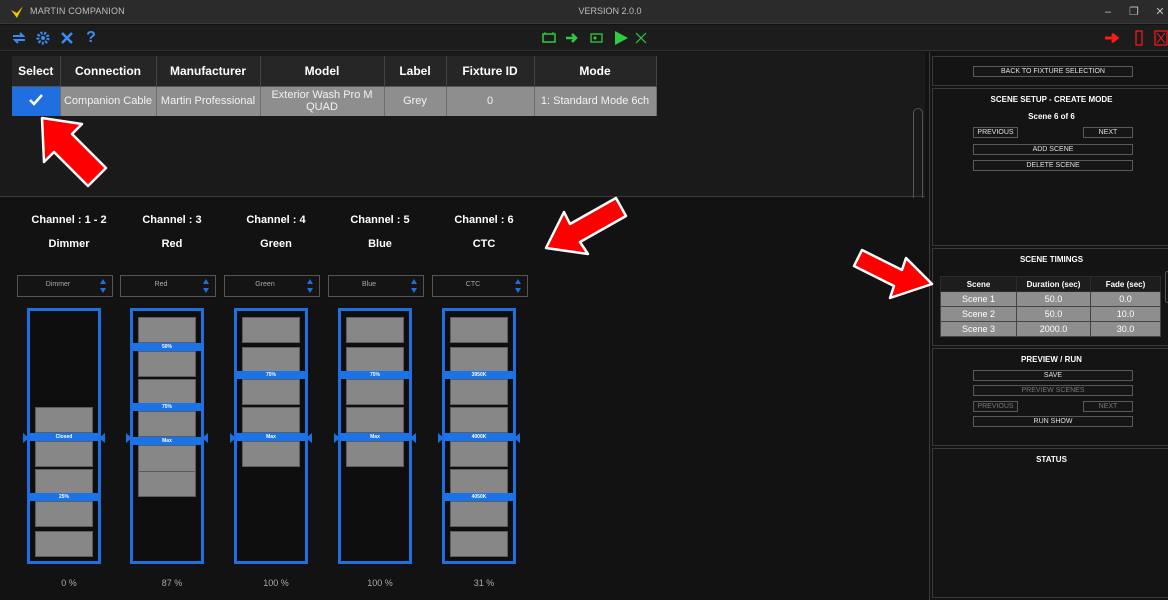 The image size is (1168, 600). I want to click on green-fader: 75% Max, so click(271, 436).